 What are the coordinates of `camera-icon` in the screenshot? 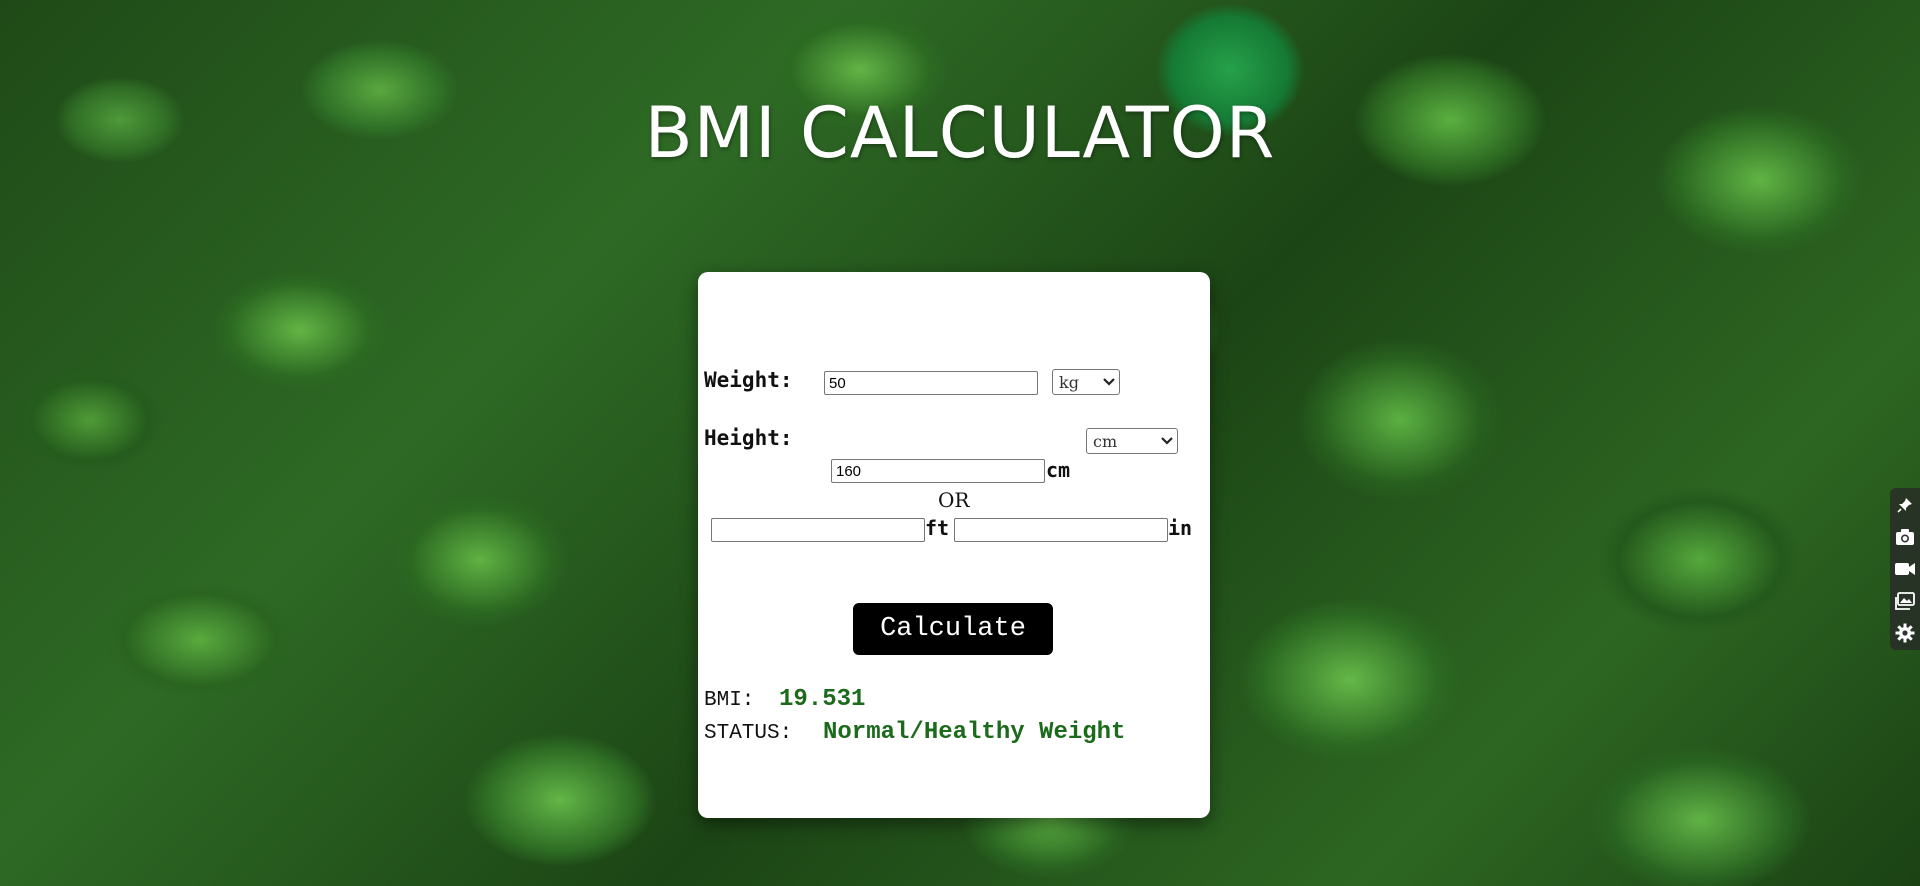 It's located at (1905, 537).